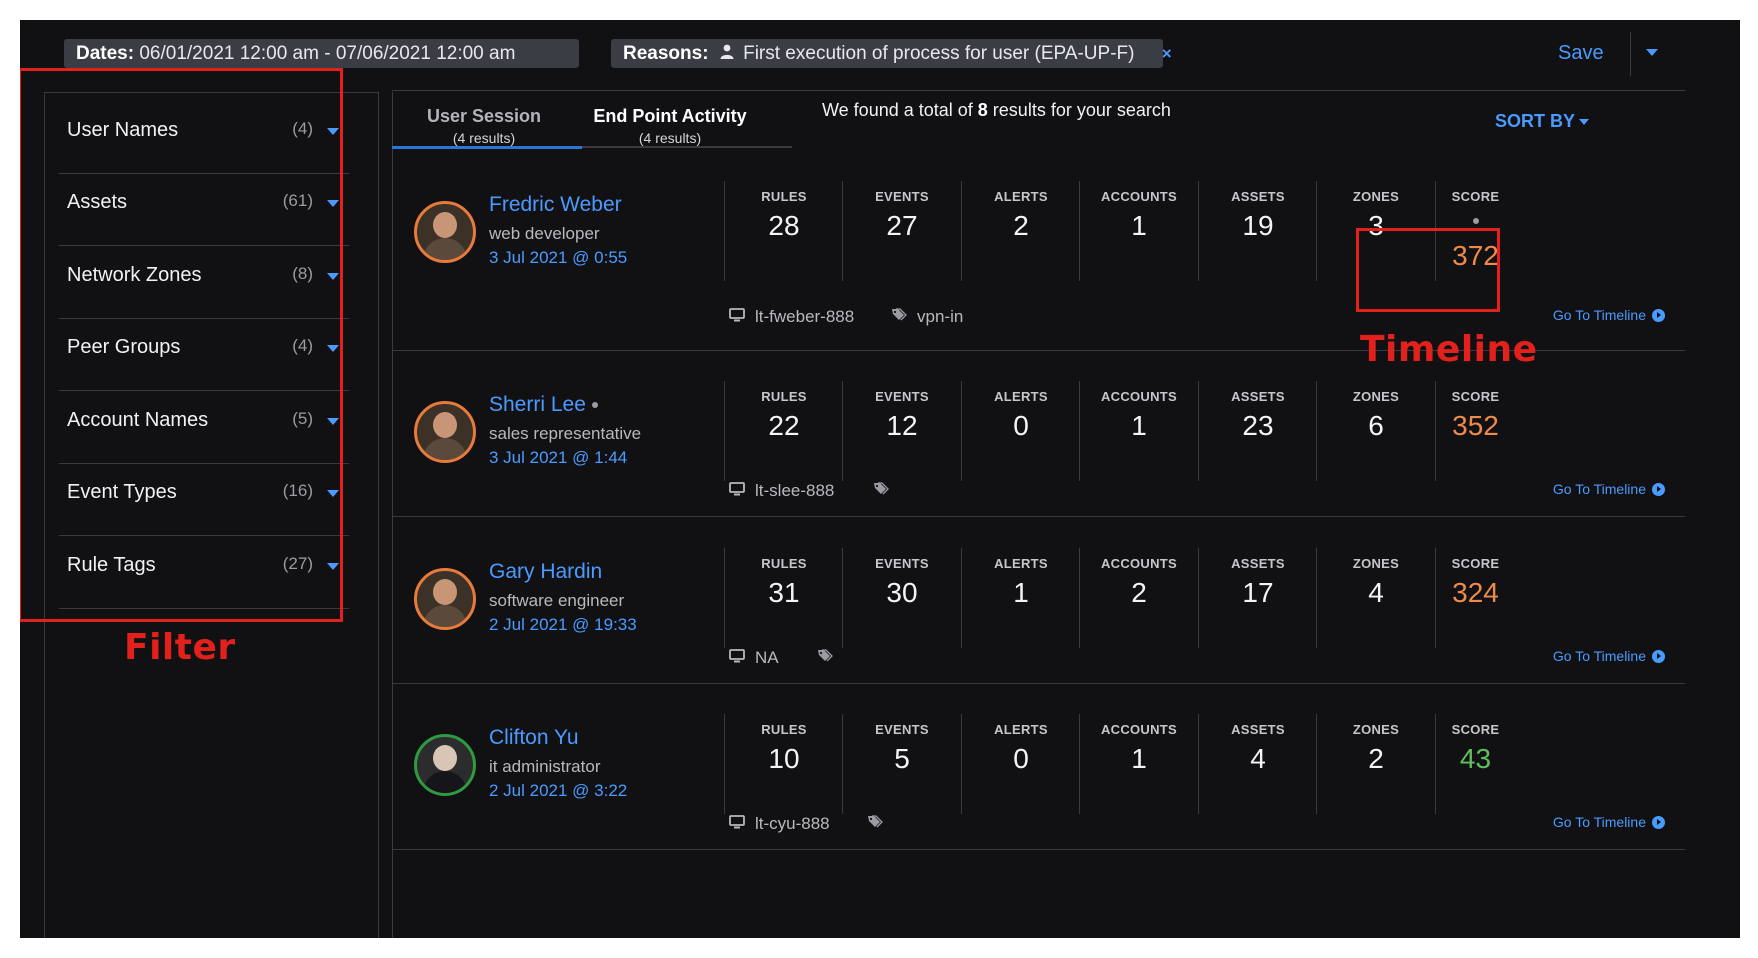 Image resolution: width=1758 pixels, height=958 pixels. I want to click on stat-value: 23, so click(1258, 425).